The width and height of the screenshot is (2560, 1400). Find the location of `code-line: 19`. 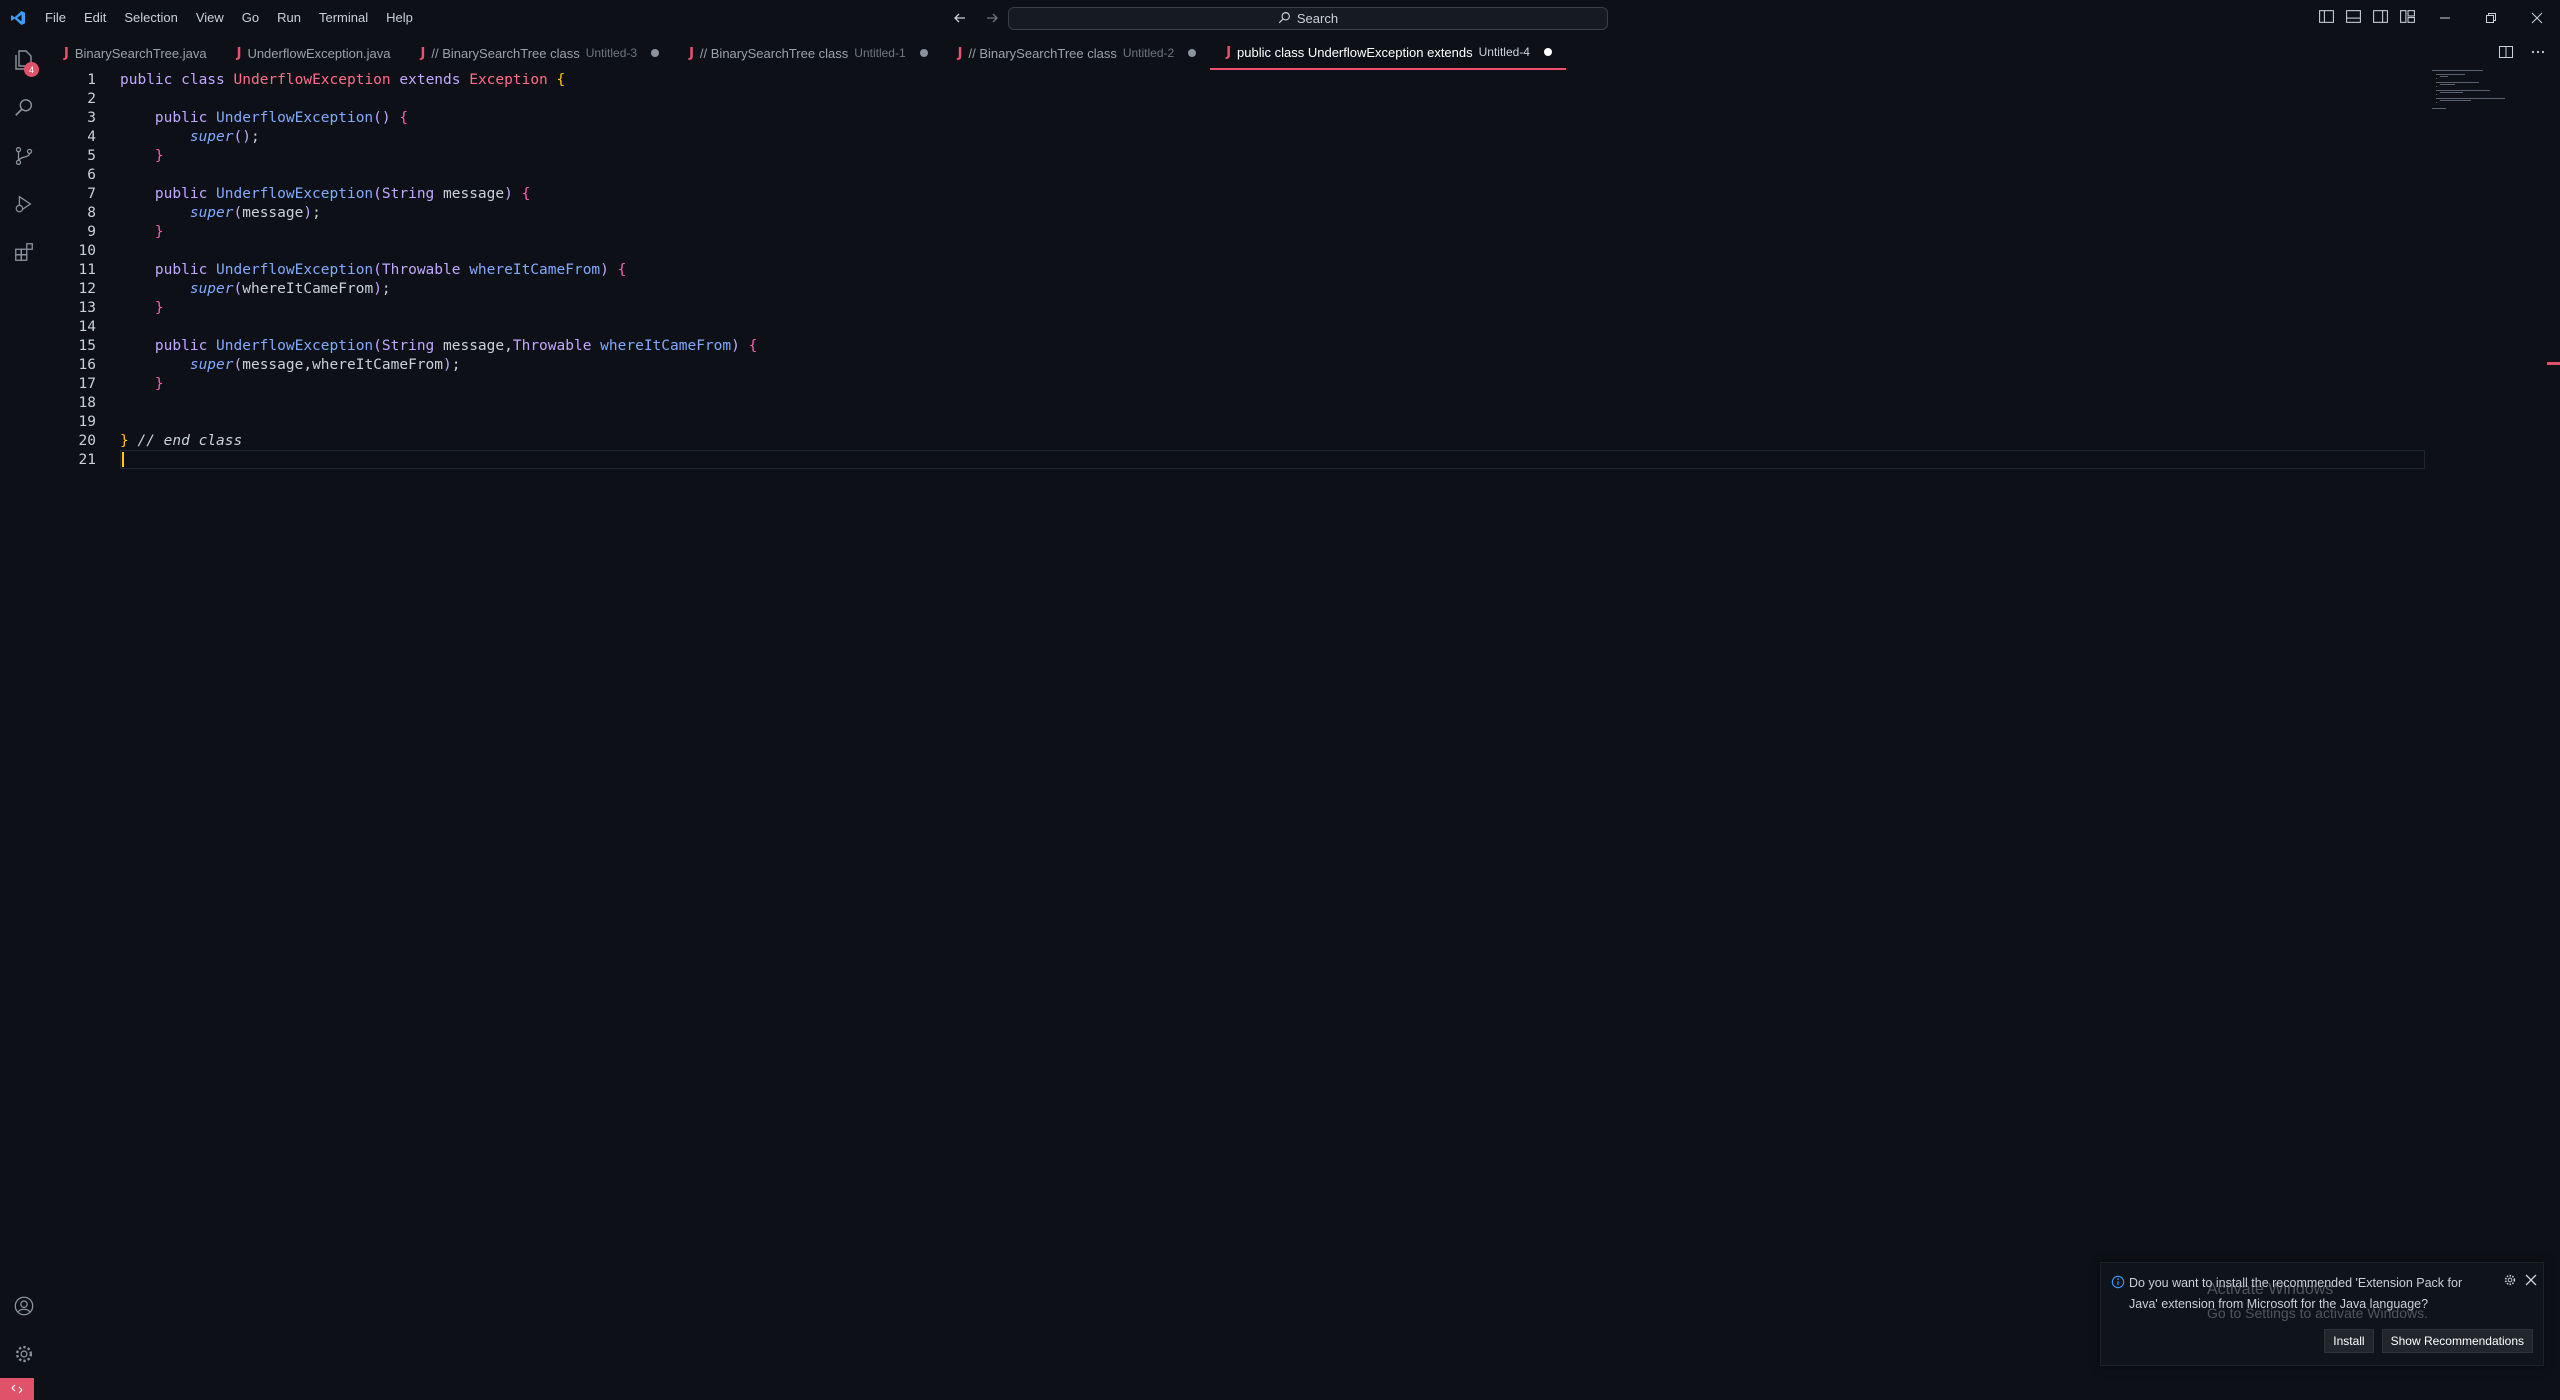

code-line: 19 is located at coordinates (1238, 421).